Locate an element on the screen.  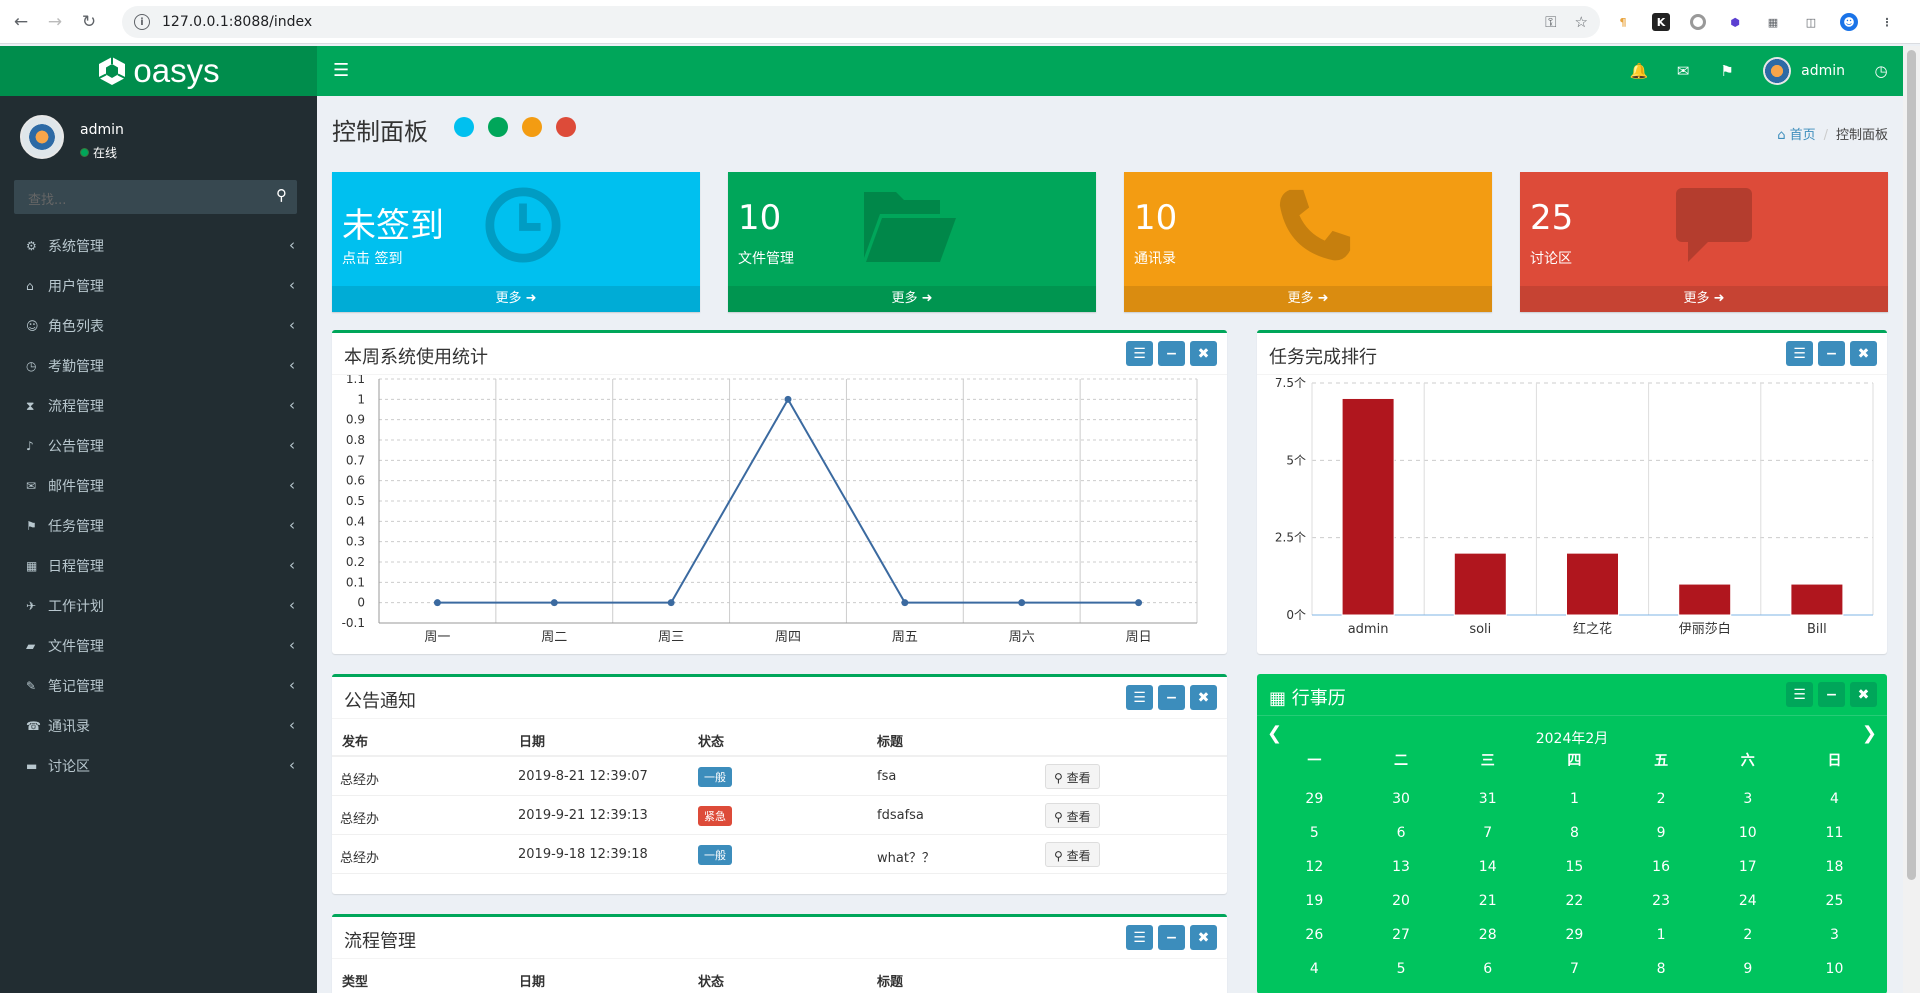
calendar-day: 5 is located at coordinates (1401, 969).